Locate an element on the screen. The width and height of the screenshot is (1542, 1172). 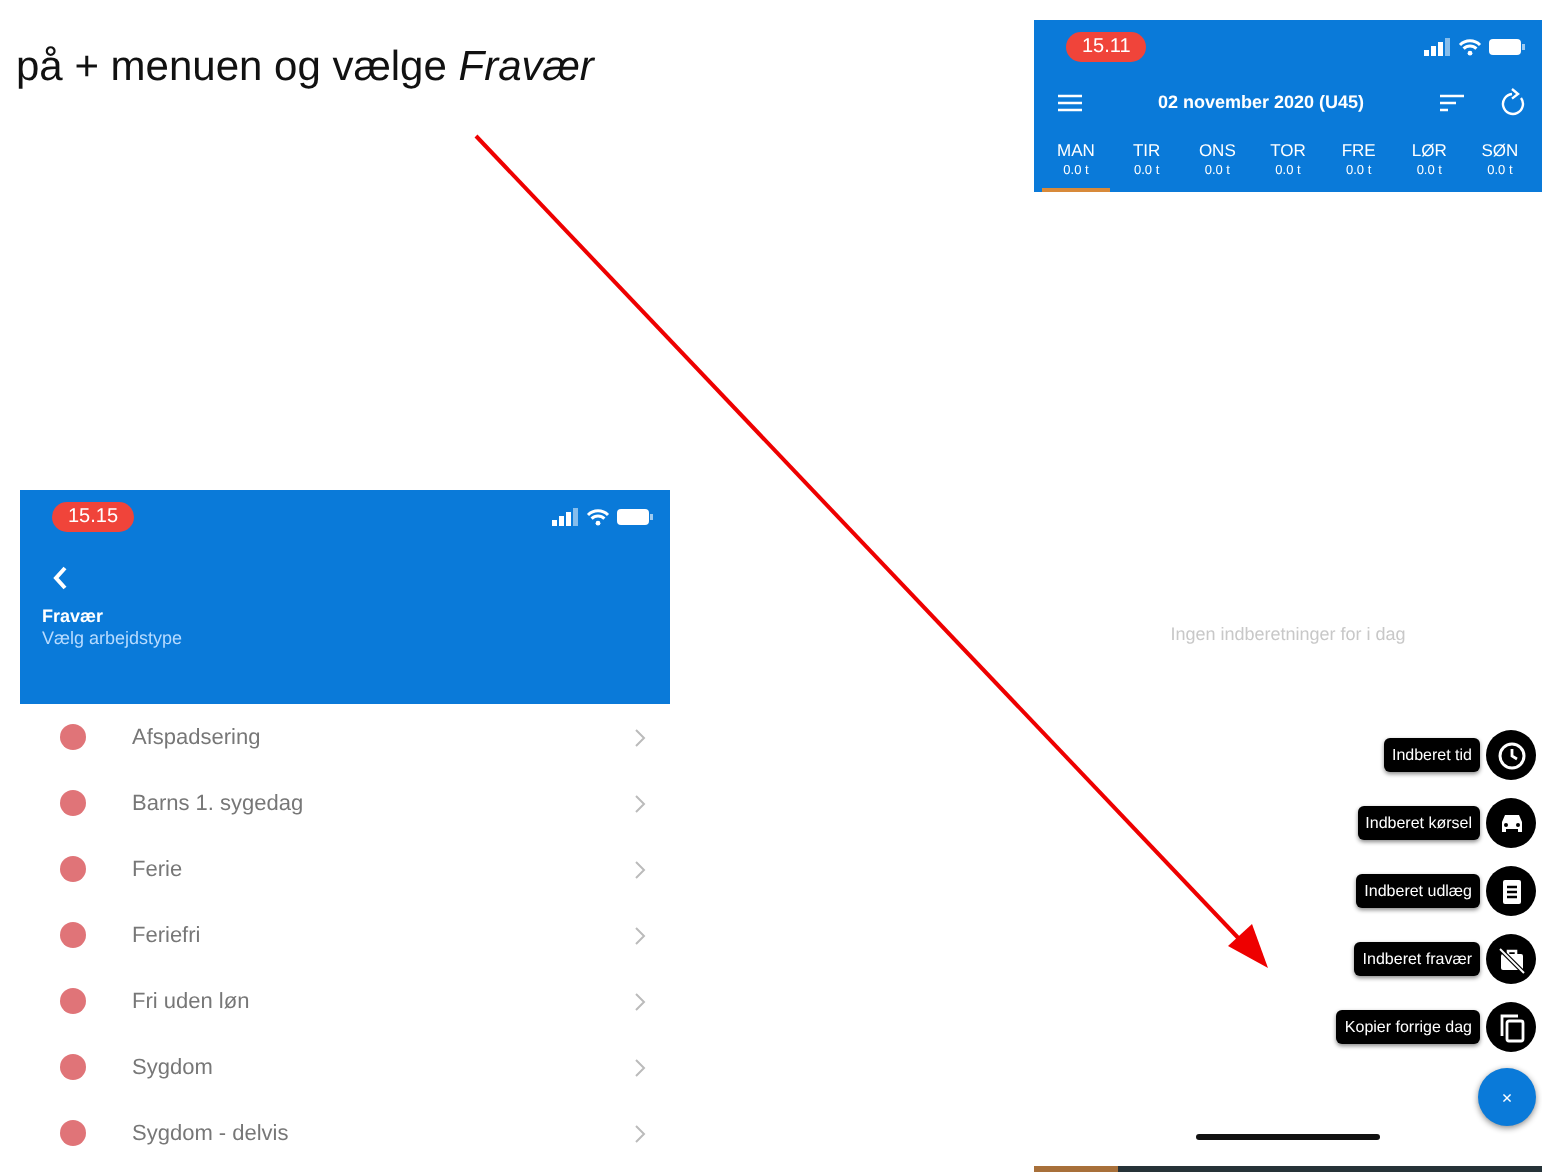
list-item: Afspadsering is located at coordinates (345, 737).